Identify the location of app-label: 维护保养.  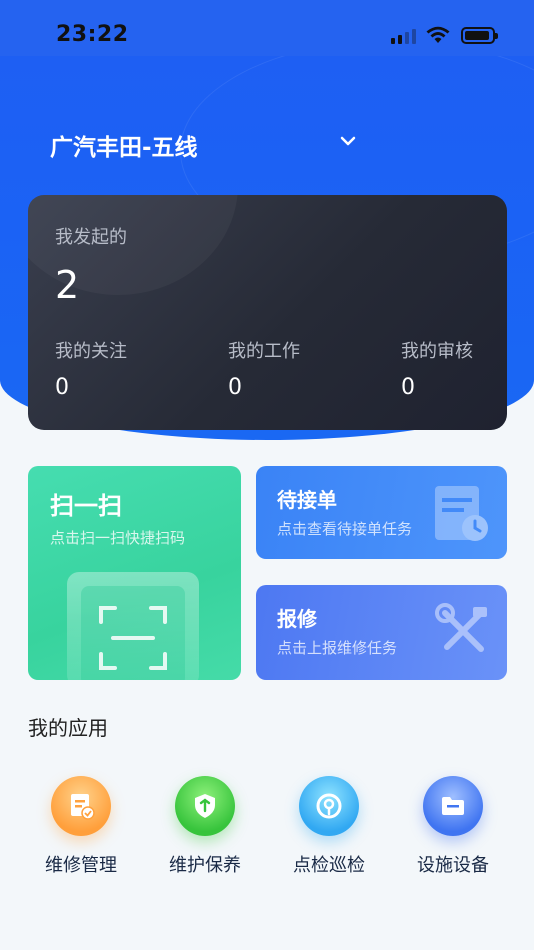
(205, 865).